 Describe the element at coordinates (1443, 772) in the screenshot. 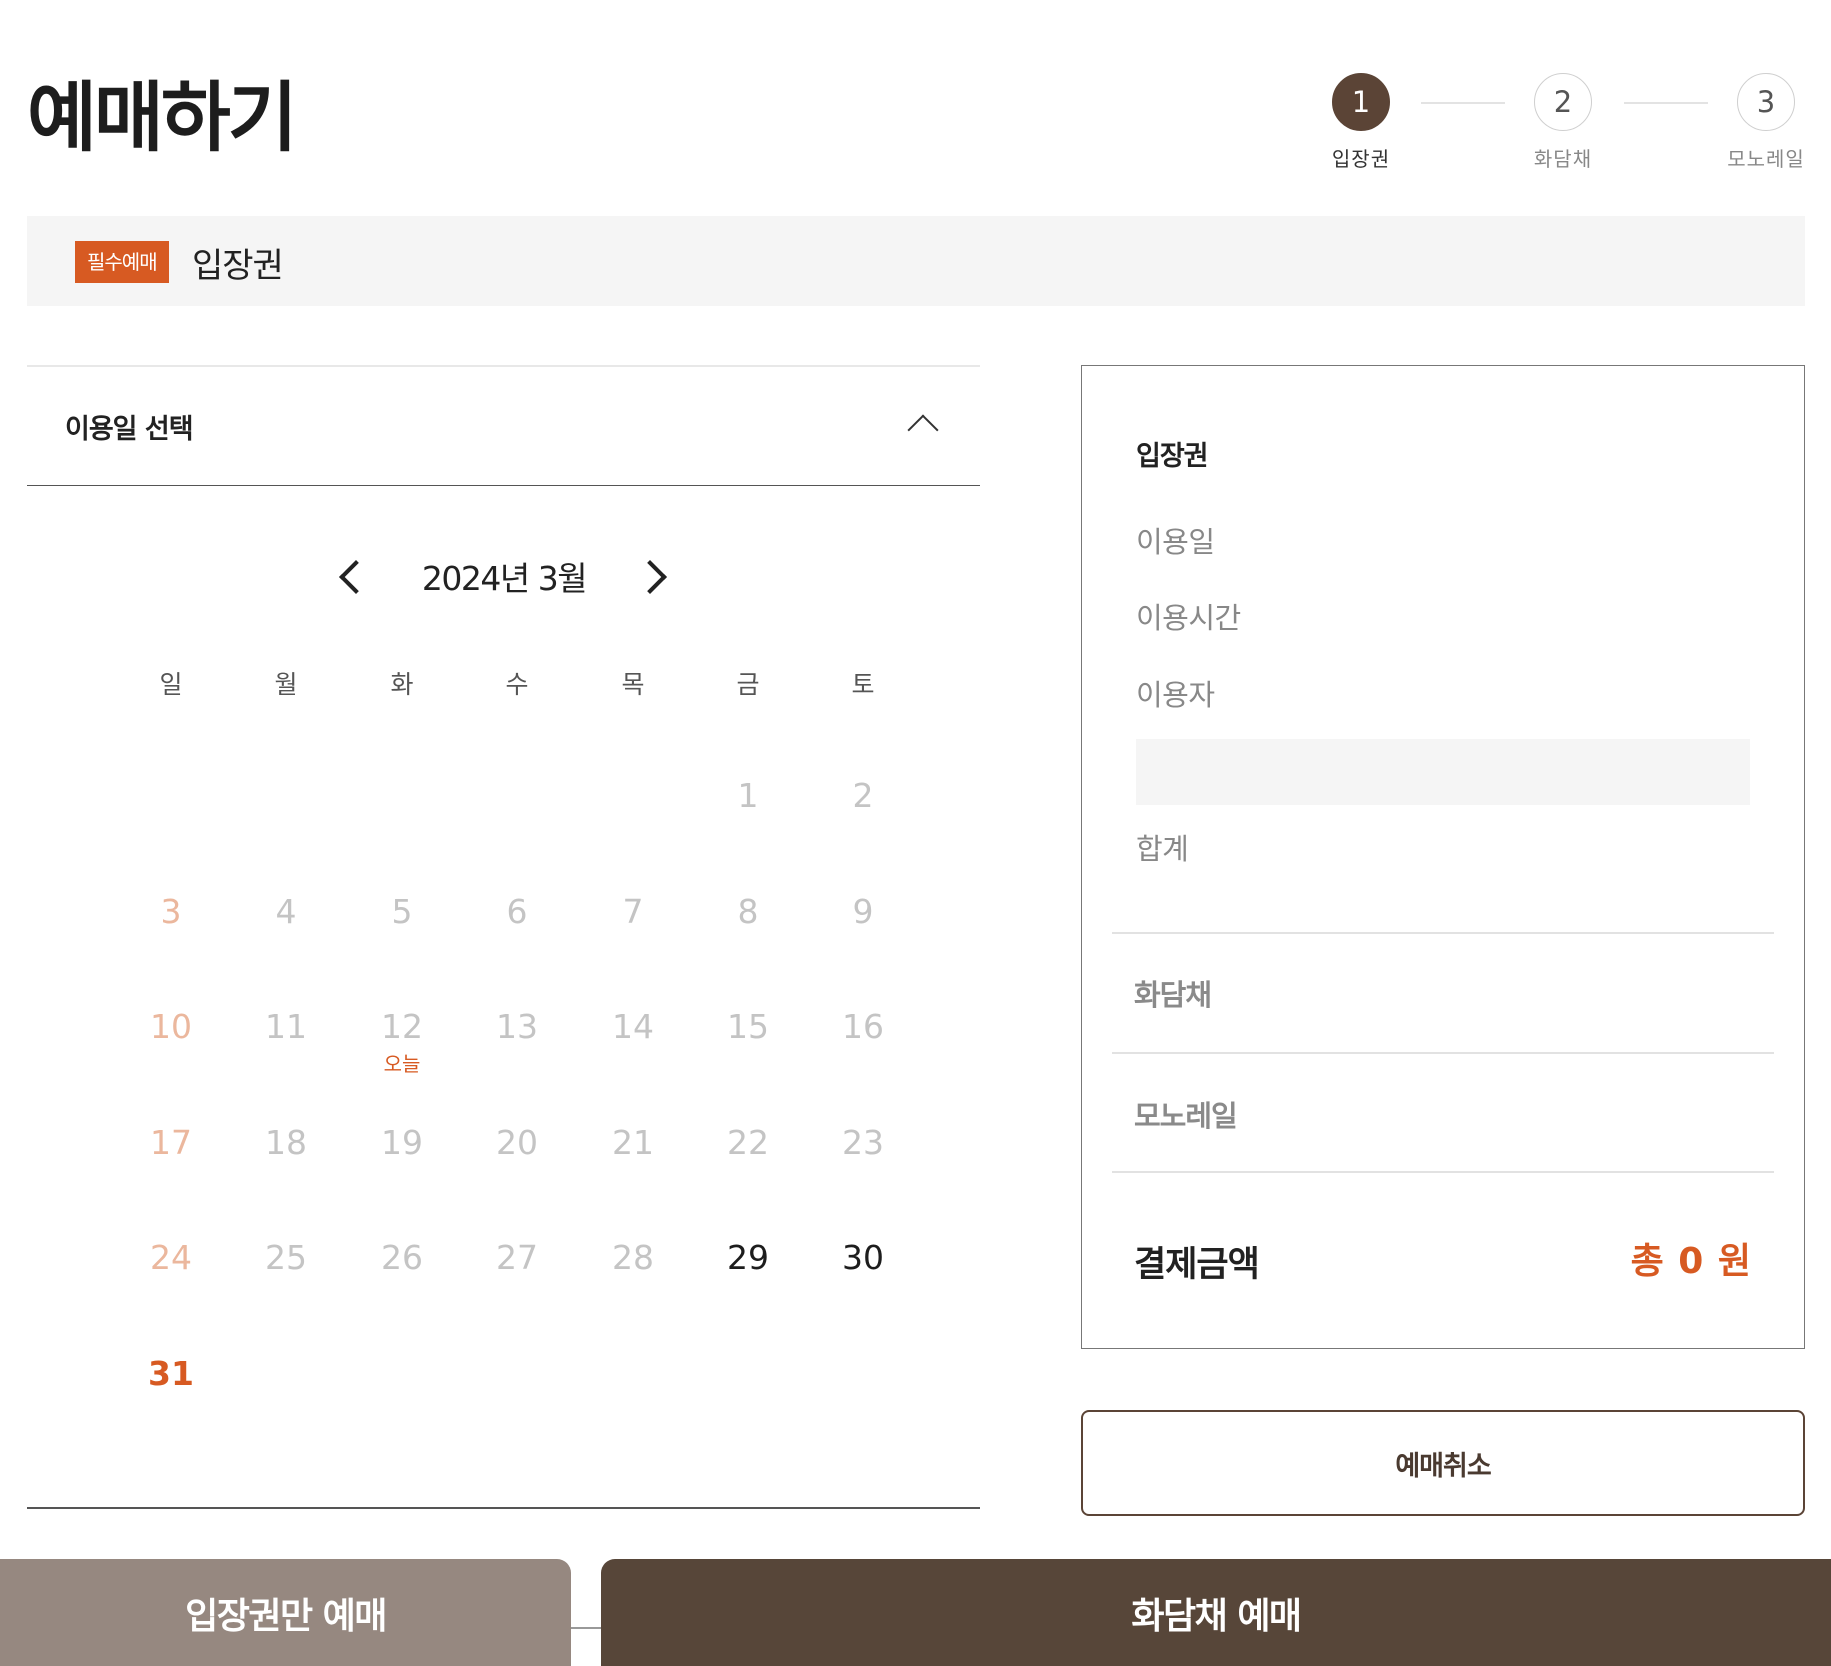

I see `summary-detail-box` at that location.